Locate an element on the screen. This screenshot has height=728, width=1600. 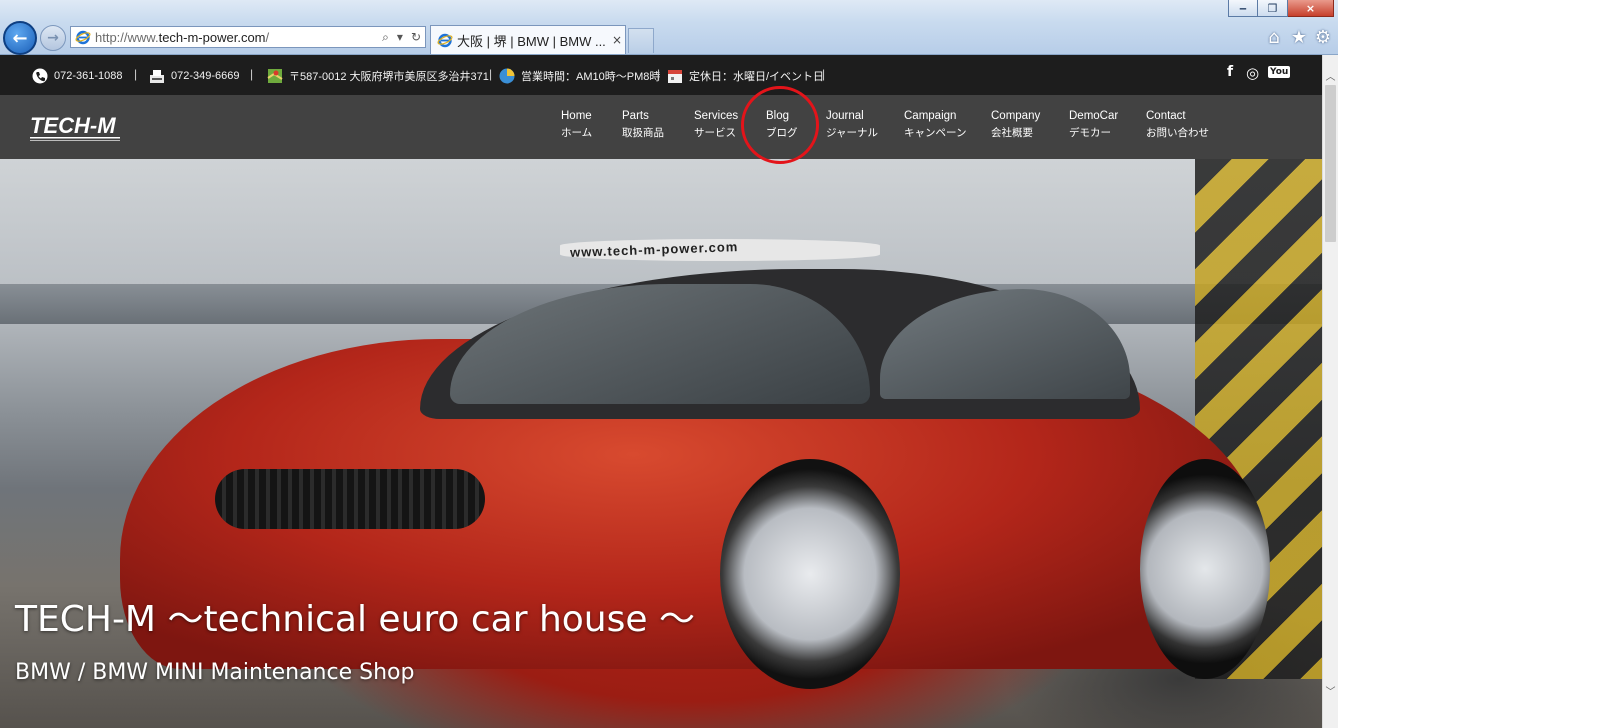
dropdown-icon: ▾ is located at coordinates (400, 37).